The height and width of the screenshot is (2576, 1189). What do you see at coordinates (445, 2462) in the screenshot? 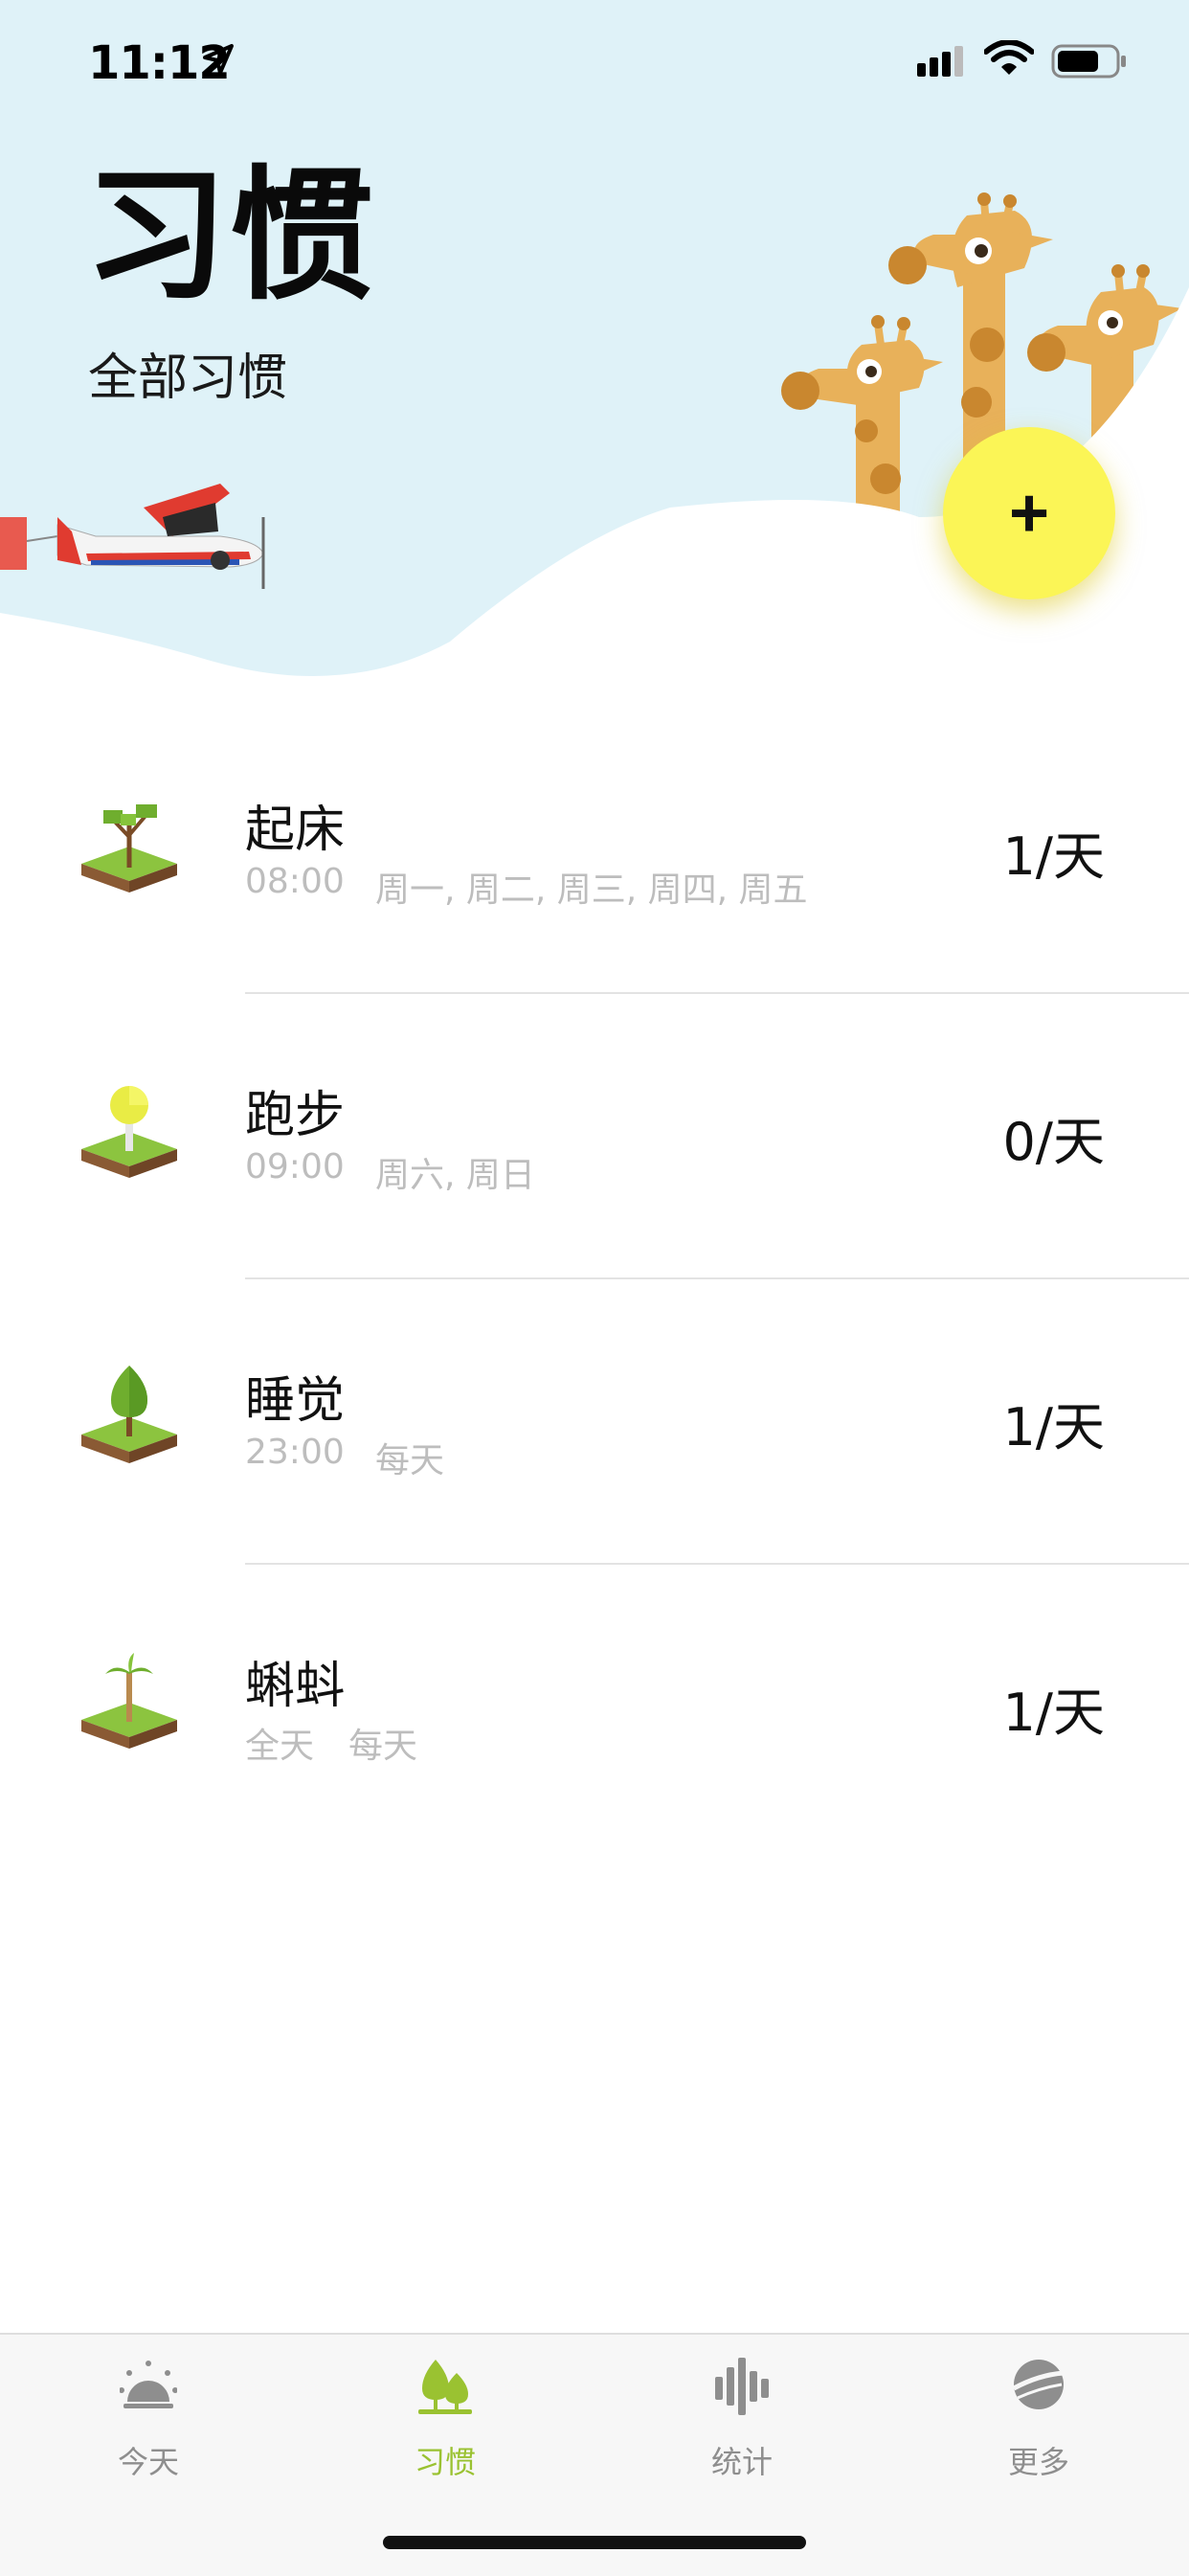
I see `tab-label: 习惯` at bounding box center [445, 2462].